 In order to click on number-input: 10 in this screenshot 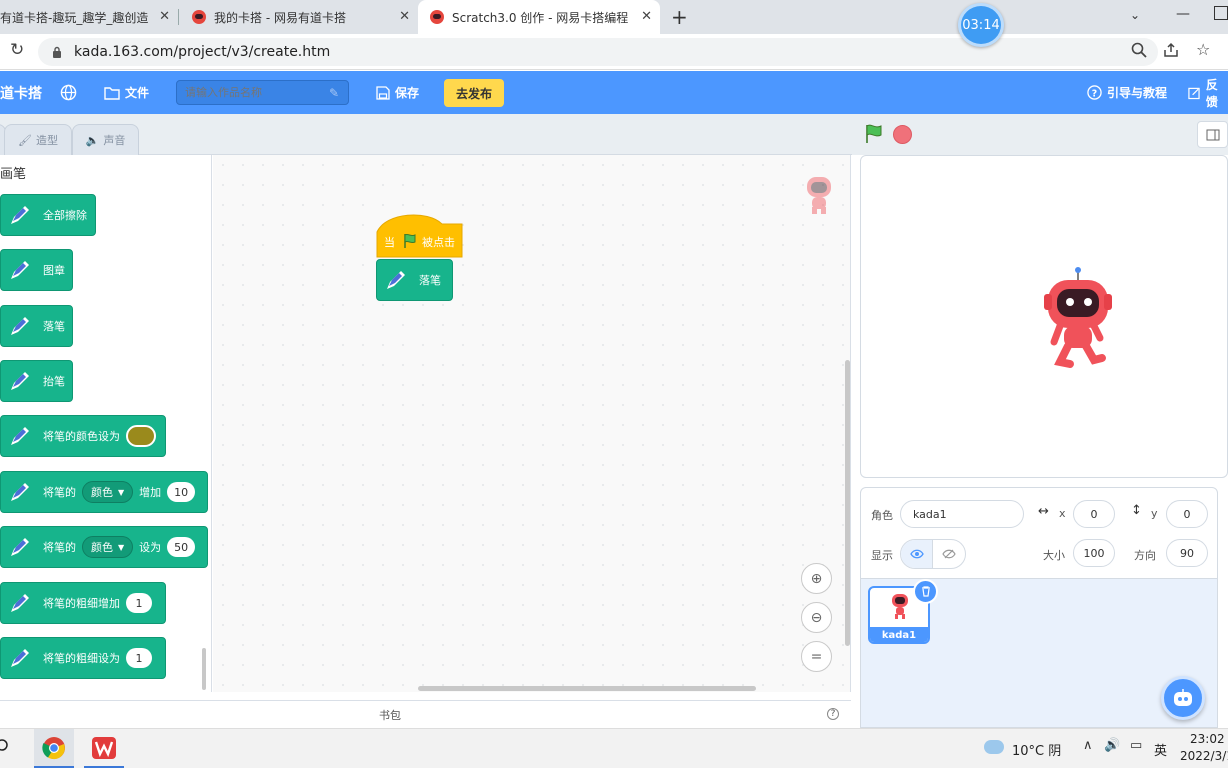, I will do `click(181, 492)`.